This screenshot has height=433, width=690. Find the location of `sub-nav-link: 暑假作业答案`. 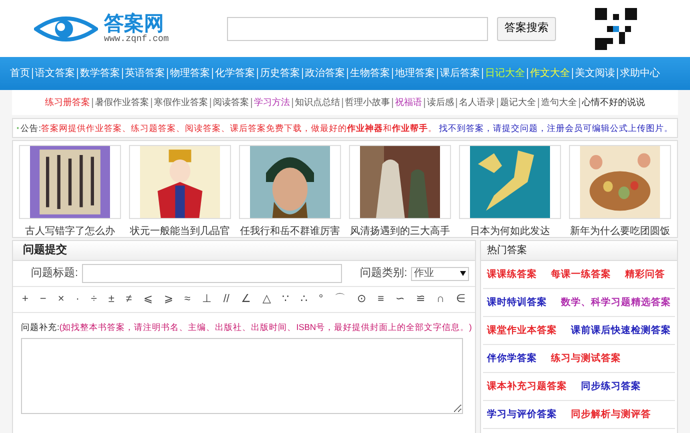

sub-nav-link: 暑假作业答案 is located at coordinates (122, 103).